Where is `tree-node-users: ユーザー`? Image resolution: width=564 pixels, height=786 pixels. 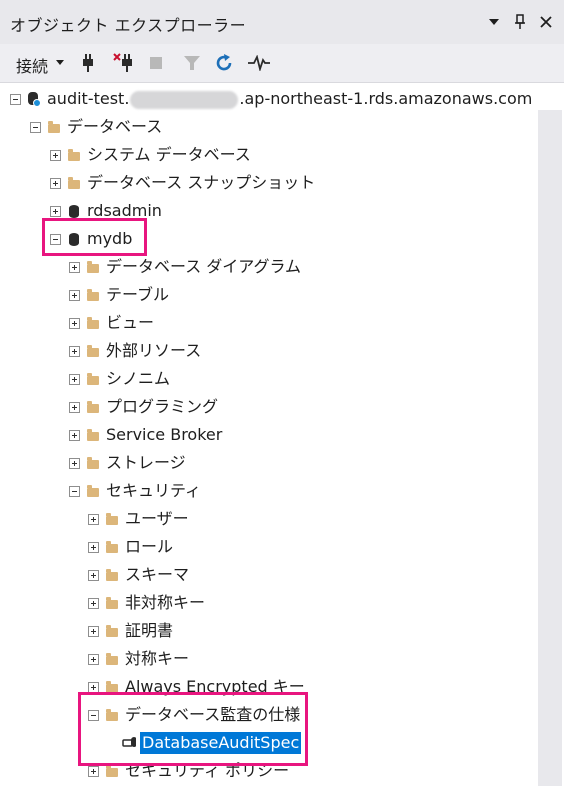
tree-node-users: ユーザー is located at coordinates (138, 519).